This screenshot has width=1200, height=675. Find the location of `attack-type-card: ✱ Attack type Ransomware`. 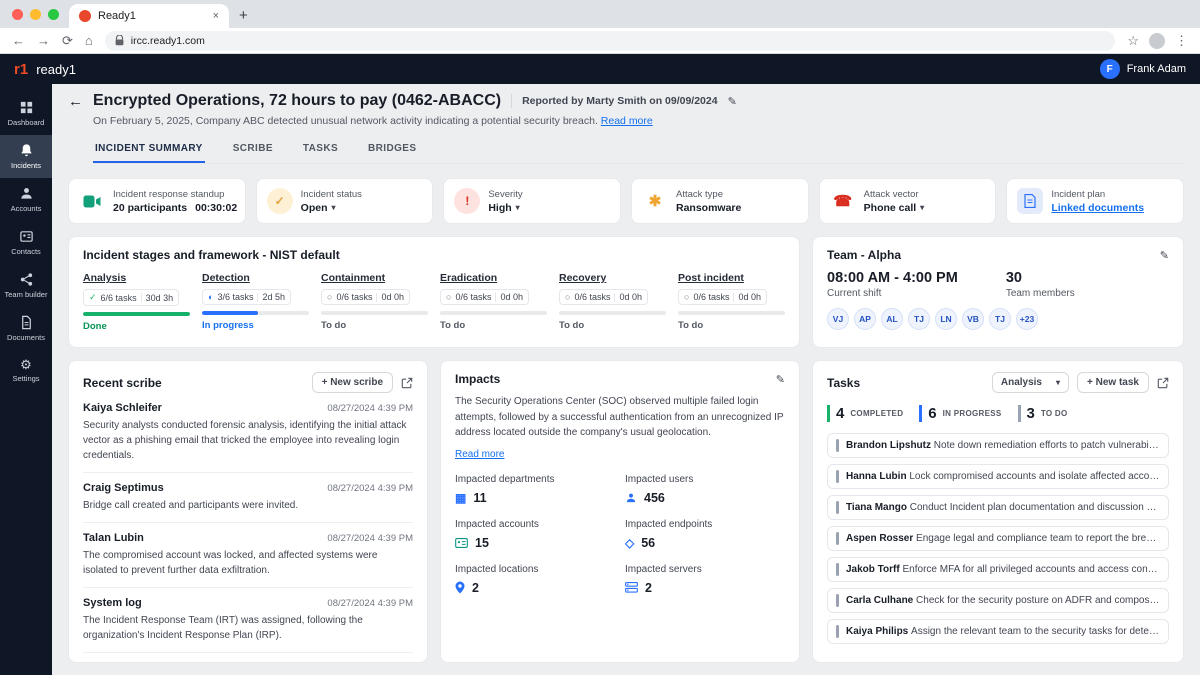

attack-type-card: ✱ Attack type Ransomware is located at coordinates (720, 201).